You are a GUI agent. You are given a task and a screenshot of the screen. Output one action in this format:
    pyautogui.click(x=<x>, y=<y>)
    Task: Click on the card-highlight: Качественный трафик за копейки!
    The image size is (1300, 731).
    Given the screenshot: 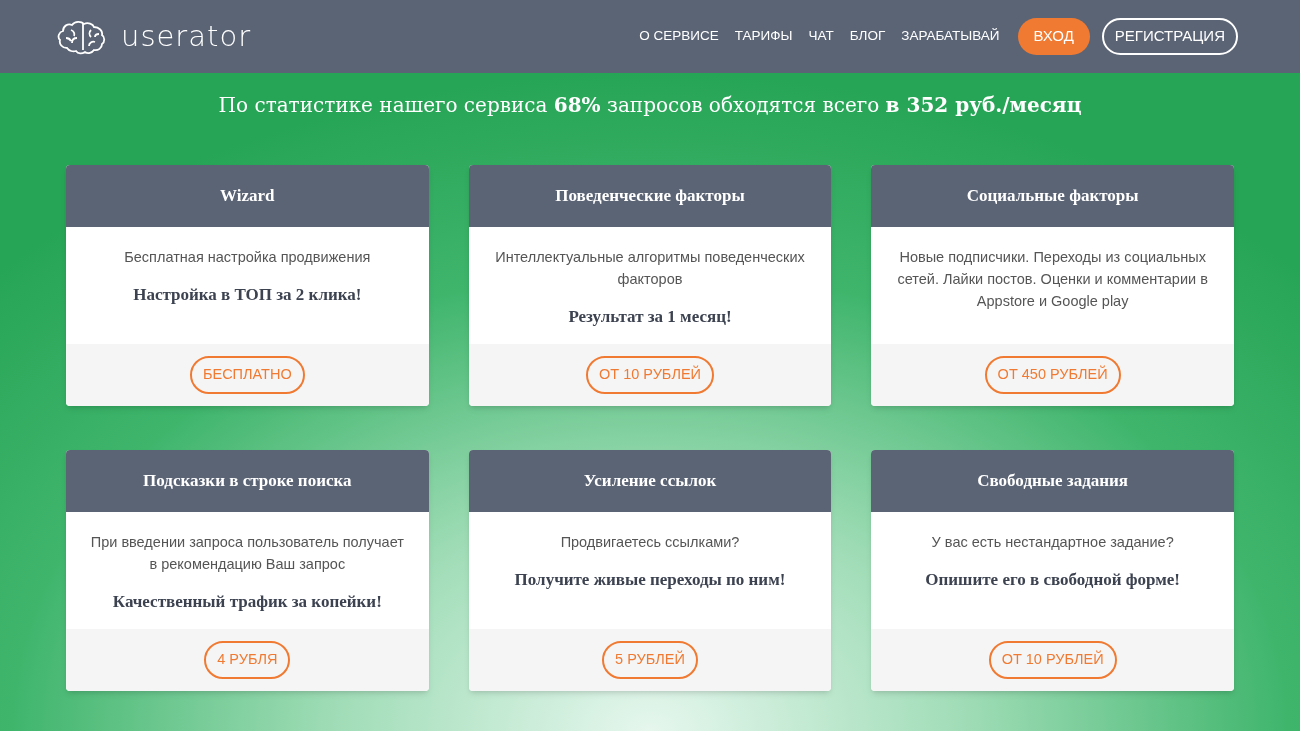 What is the action you would take?
    pyautogui.click(x=247, y=602)
    